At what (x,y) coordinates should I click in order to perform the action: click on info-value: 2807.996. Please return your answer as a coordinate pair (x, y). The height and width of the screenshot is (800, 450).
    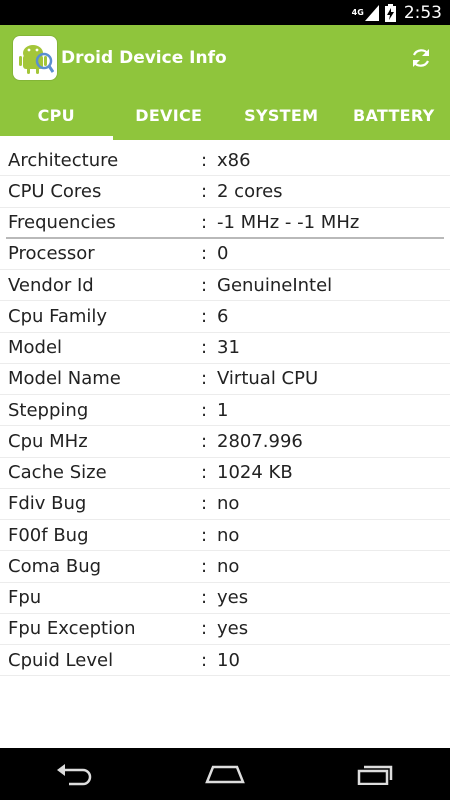
    Looking at the image, I should click on (260, 441).